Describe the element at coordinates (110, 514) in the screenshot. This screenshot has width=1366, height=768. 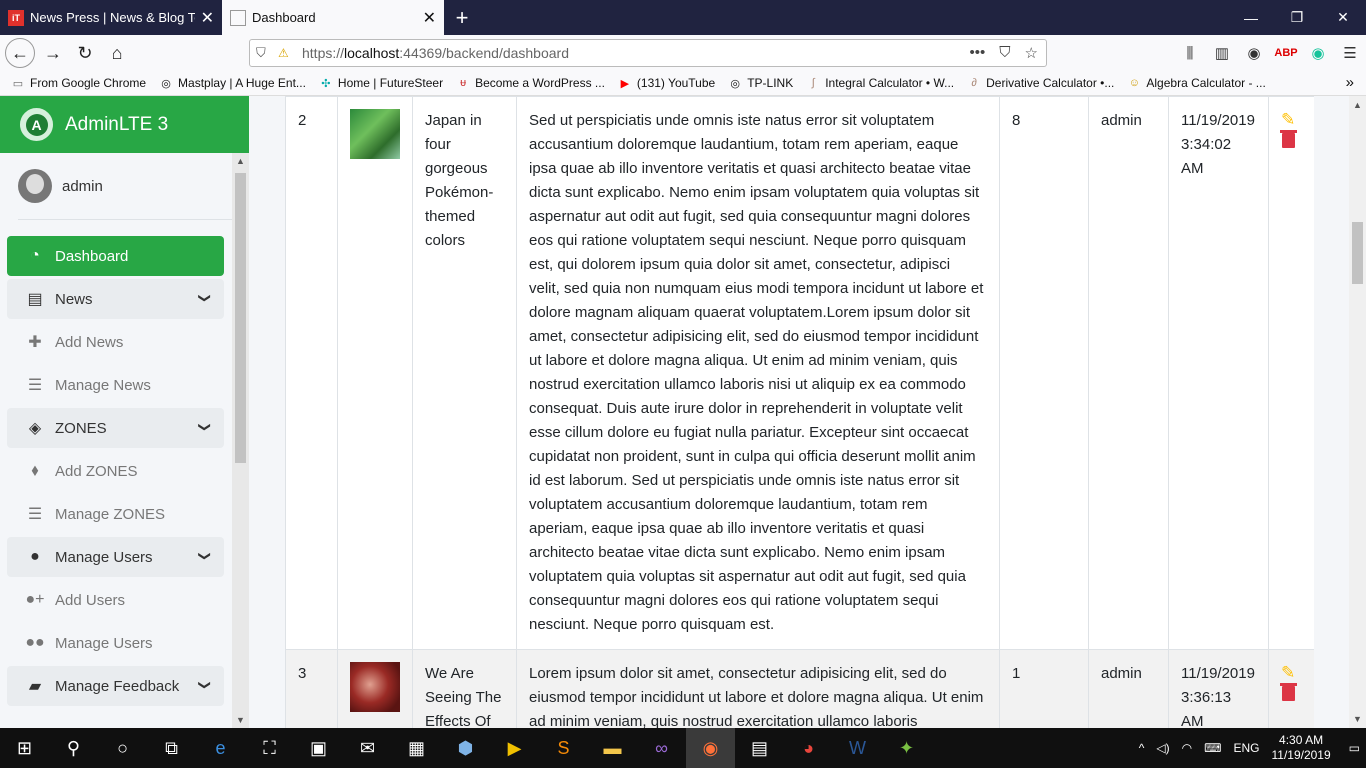
I see `sidebar-item-label: Manage ZONES` at that location.